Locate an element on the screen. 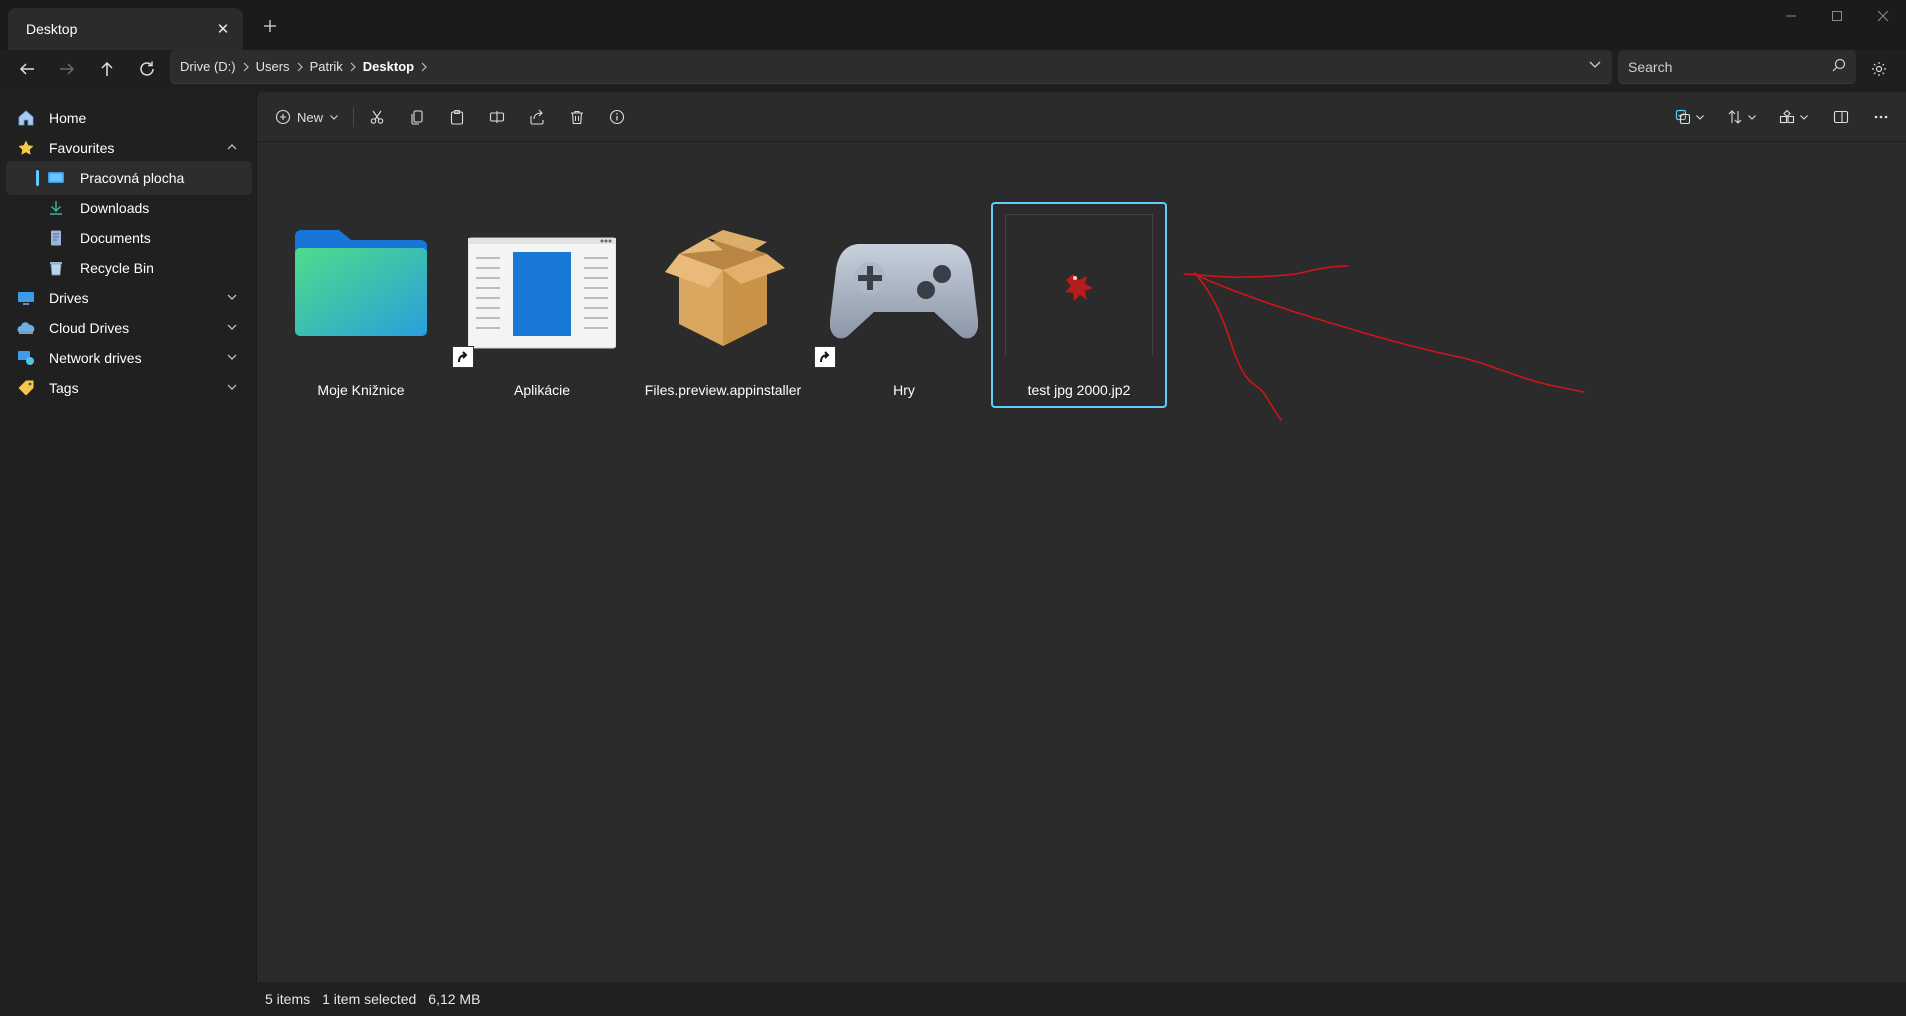 The image size is (1906, 1016). shortcut-arrow-icon is located at coordinates (825, 357).